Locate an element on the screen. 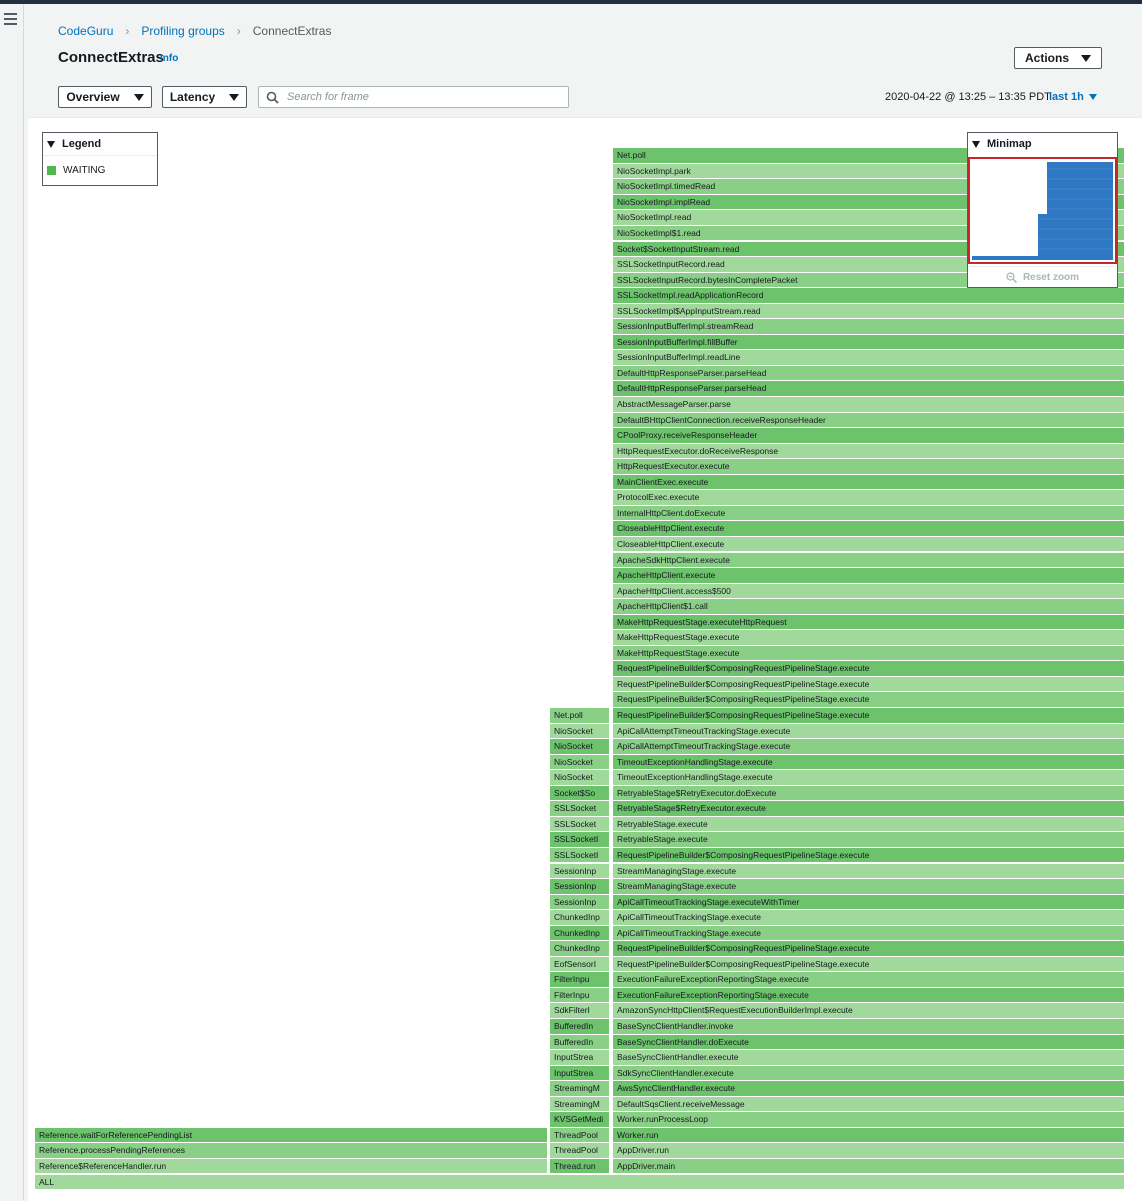 The image size is (1142, 1201). flame-frame: SSLSocketImpl.readApplicationRecord is located at coordinates (869, 295).